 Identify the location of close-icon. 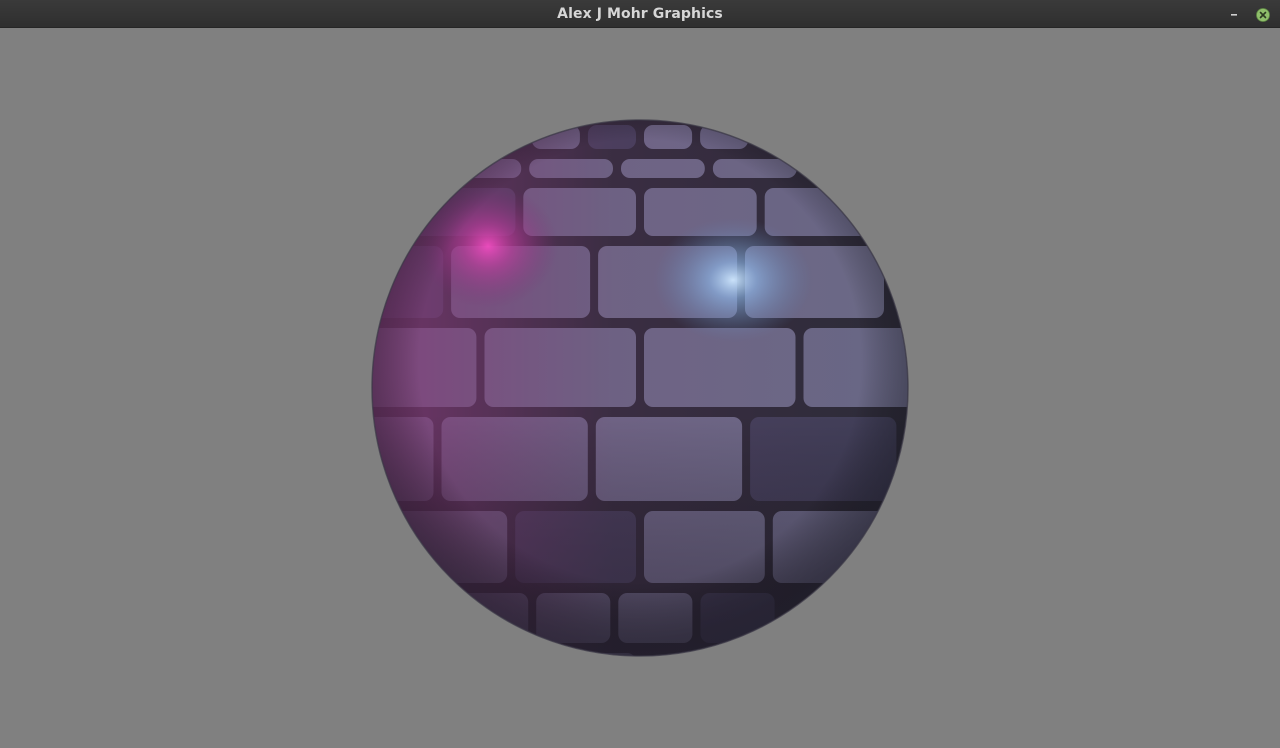
(1263, 15).